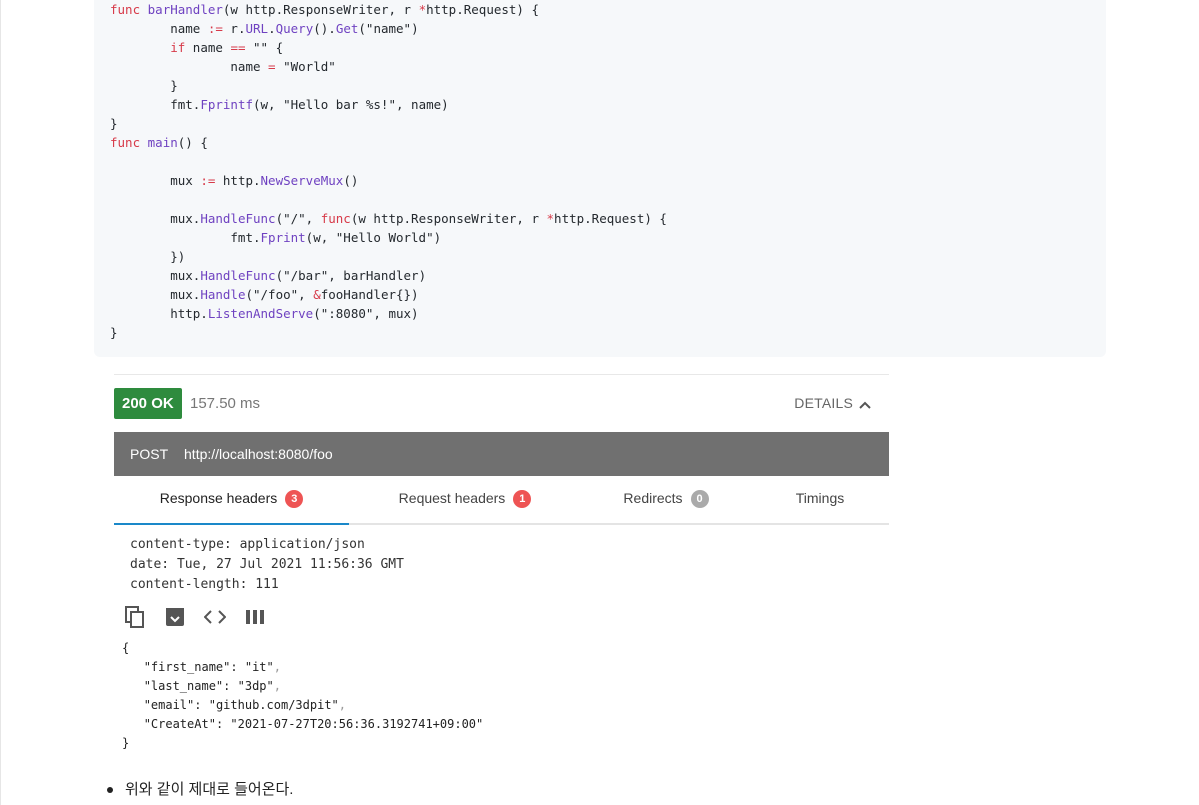 The image size is (1199, 805). What do you see at coordinates (247, 544) in the screenshot?
I see `header-line: content-type: application/json` at bounding box center [247, 544].